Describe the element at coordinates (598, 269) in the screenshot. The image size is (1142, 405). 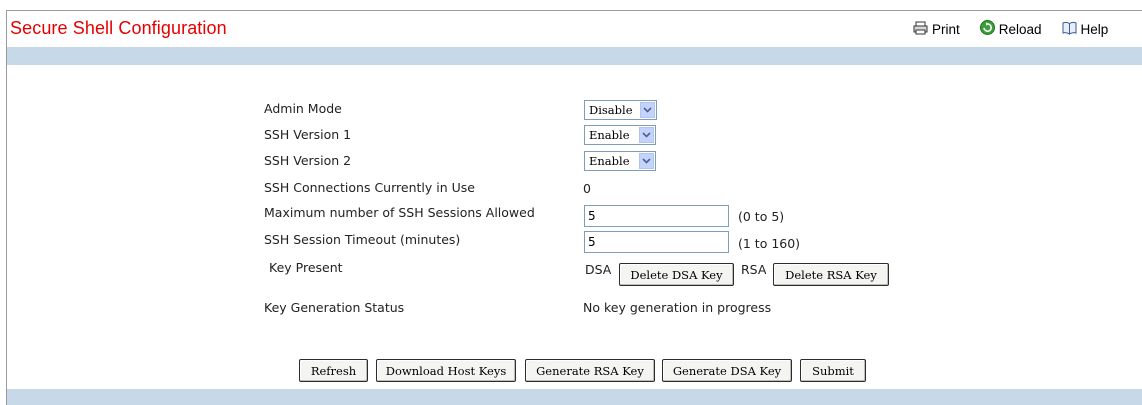
I see `dsa-label: DSA` at that location.